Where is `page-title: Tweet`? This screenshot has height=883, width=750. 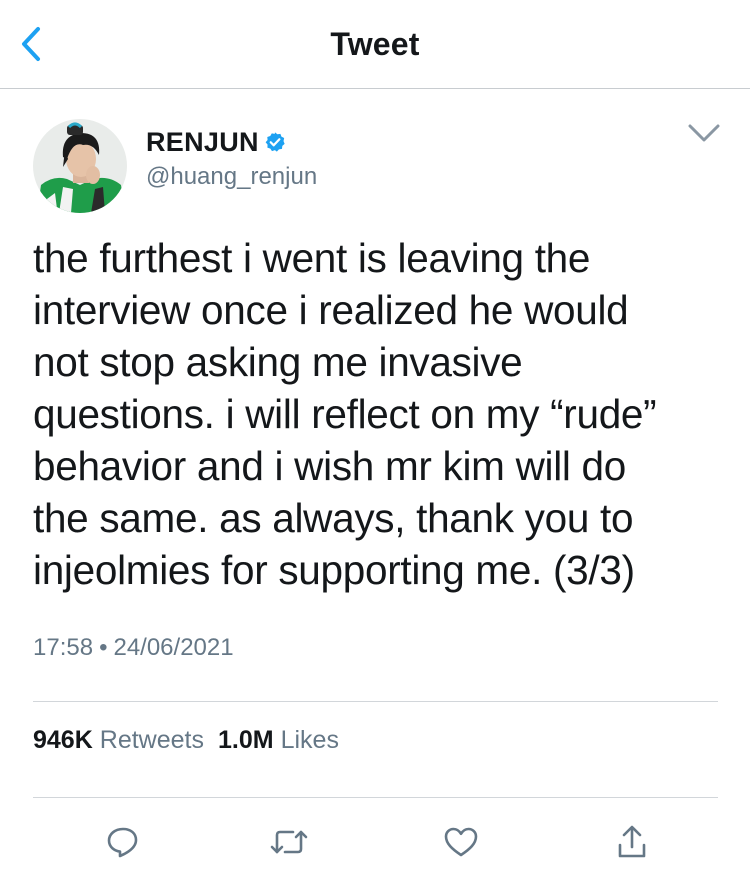
page-title: Tweet is located at coordinates (375, 44).